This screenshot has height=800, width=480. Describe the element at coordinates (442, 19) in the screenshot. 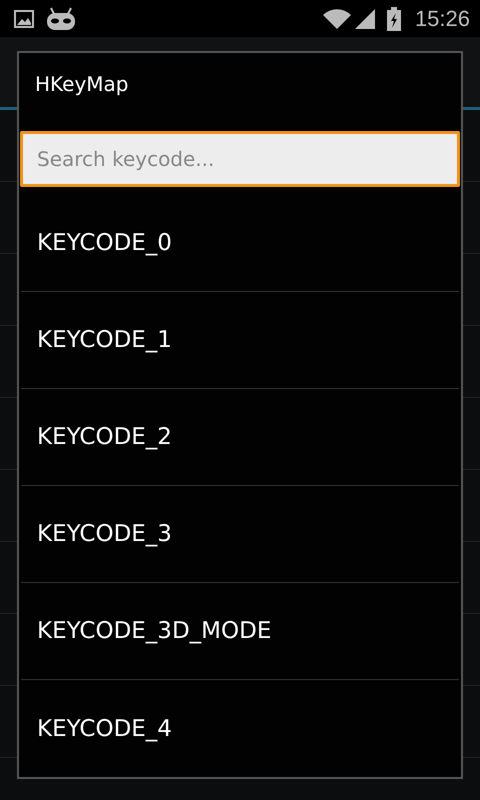

I see `clock: 15:26` at that location.